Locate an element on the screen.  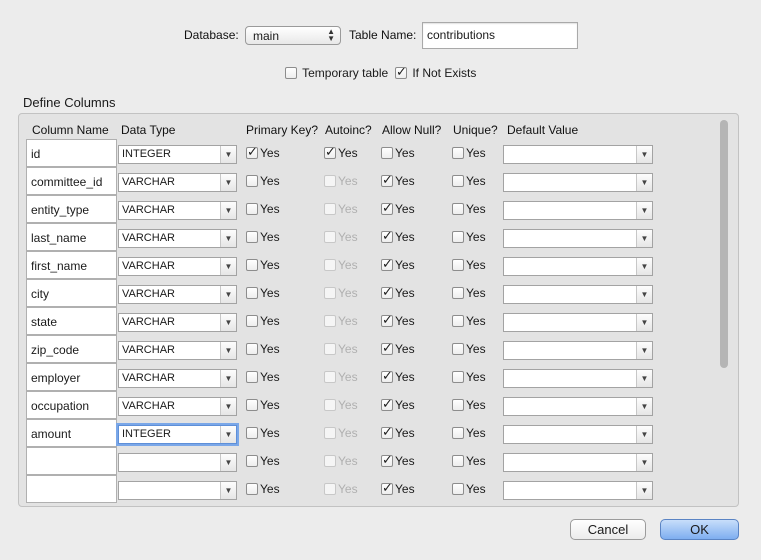
ok-button: OK is located at coordinates (699, 529).